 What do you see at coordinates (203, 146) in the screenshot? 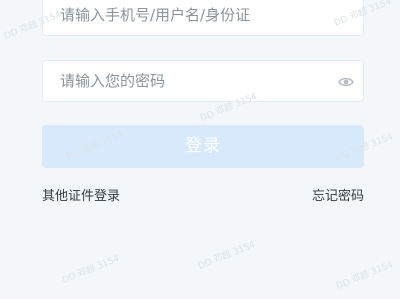
I see `login-button: 登录` at bounding box center [203, 146].